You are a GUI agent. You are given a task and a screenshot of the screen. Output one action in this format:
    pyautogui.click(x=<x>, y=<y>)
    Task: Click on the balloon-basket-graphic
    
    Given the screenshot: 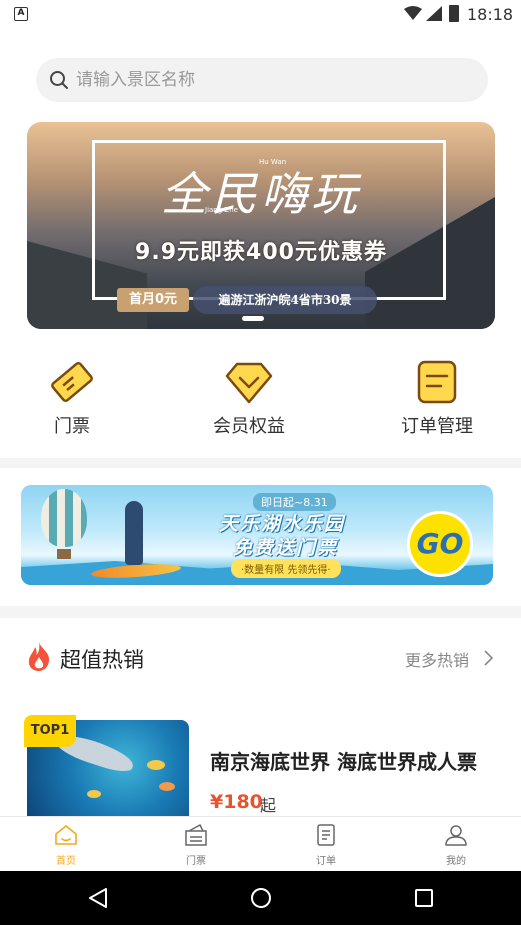 What is the action you would take?
    pyautogui.click(x=64, y=554)
    